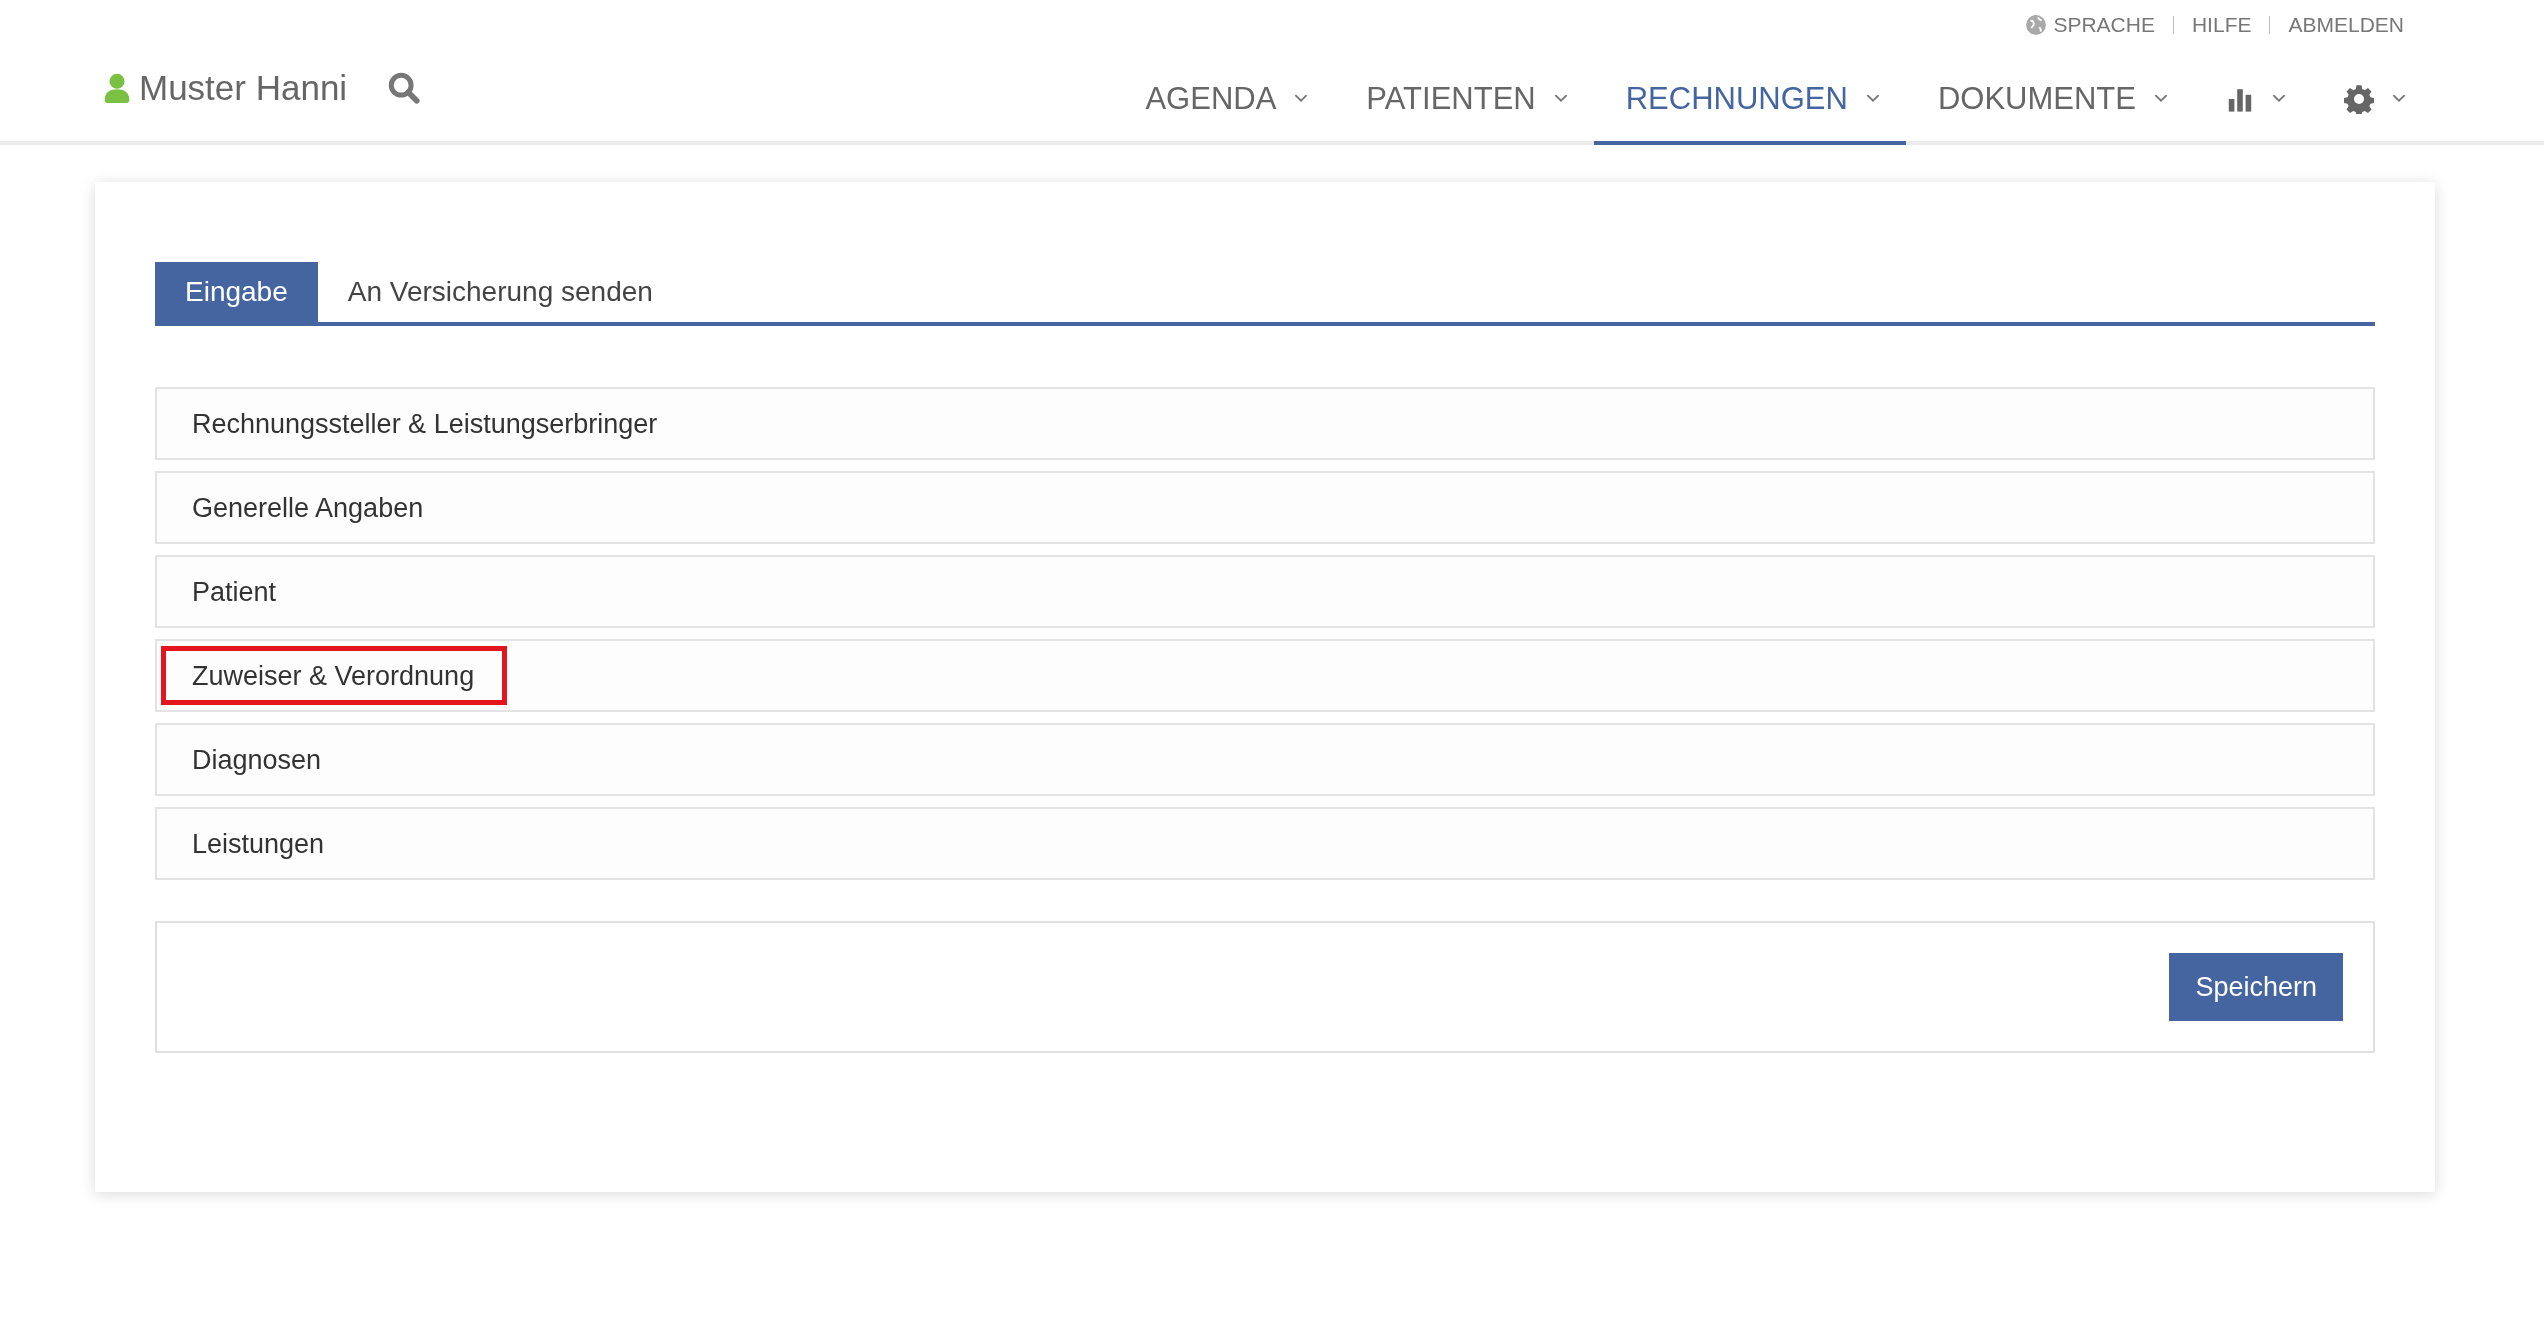 The width and height of the screenshot is (2544, 1338). Describe the element at coordinates (243, 87) in the screenshot. I see `user-name: Muster Hanni` at that location.